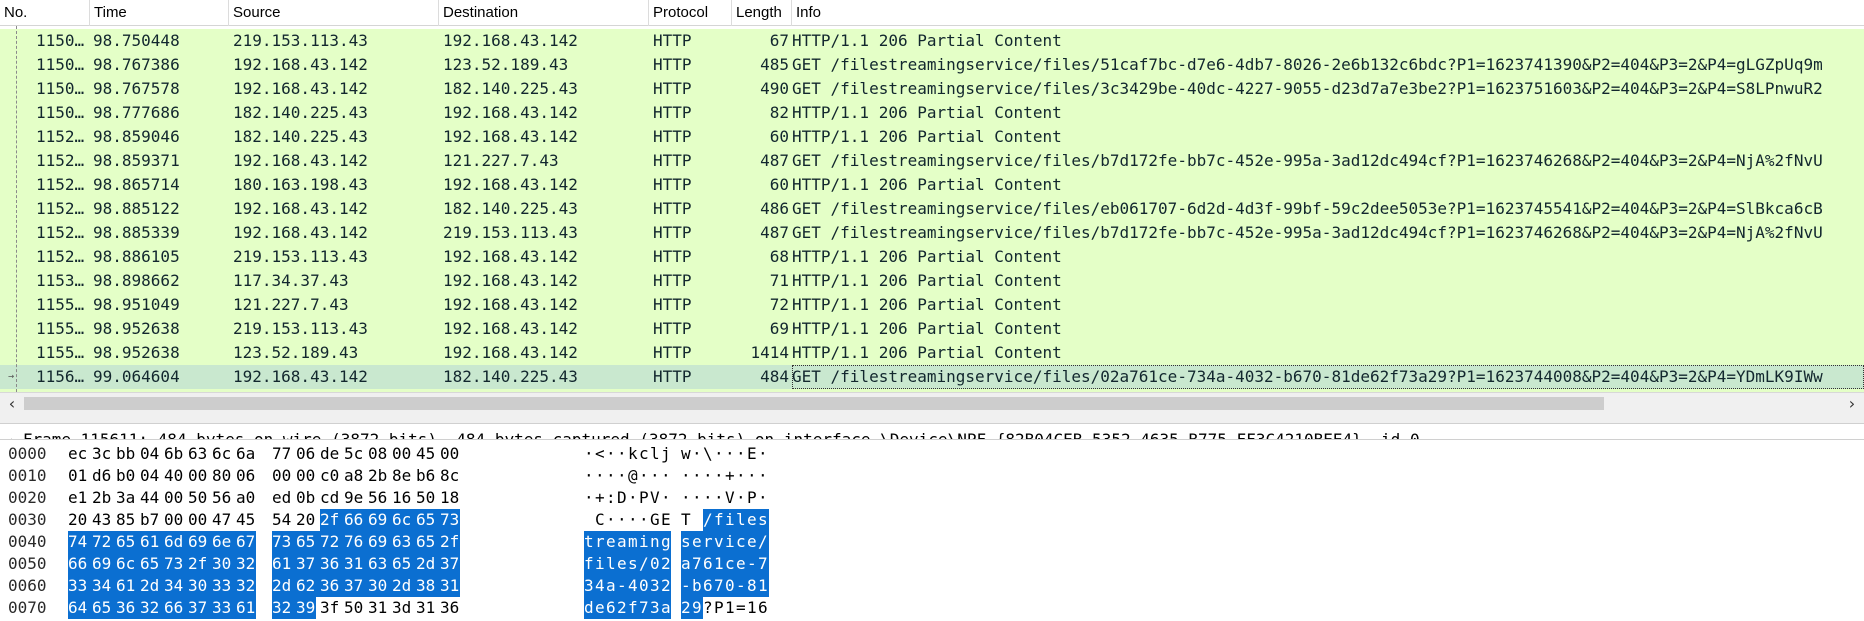  I want to click on hex-byte: 08, so click(378, 454).